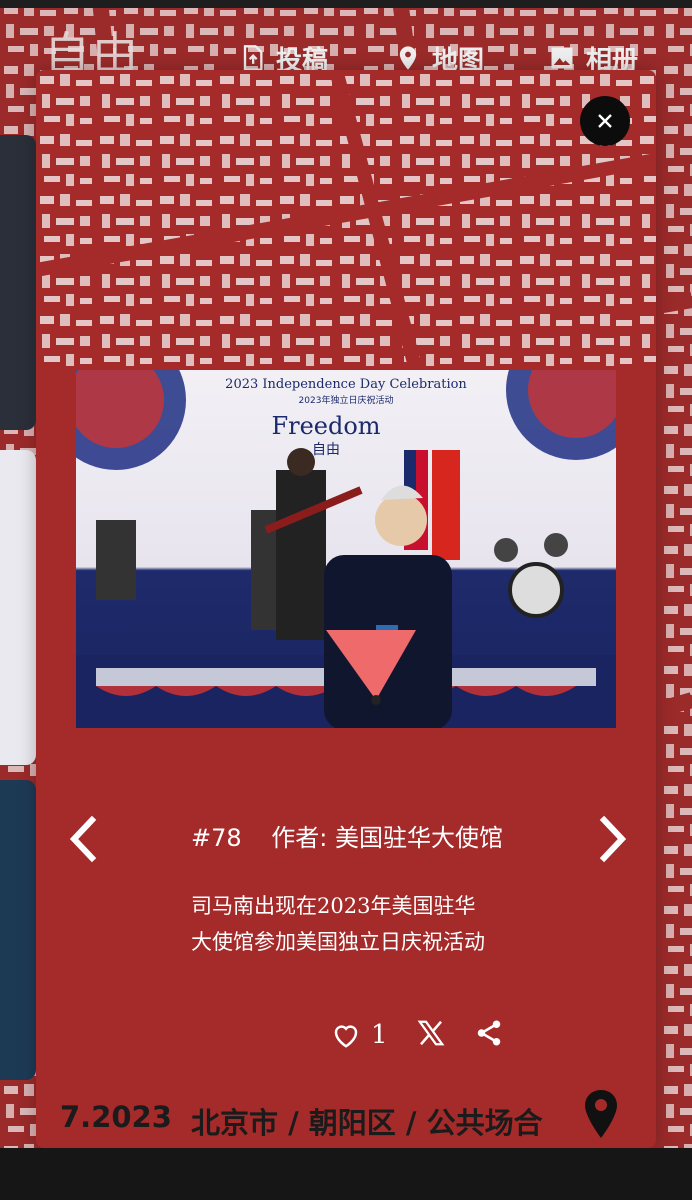  Describe the element at coordinates (325, 426) in the screenshot. I see `banner-title: Freedom` at that location.